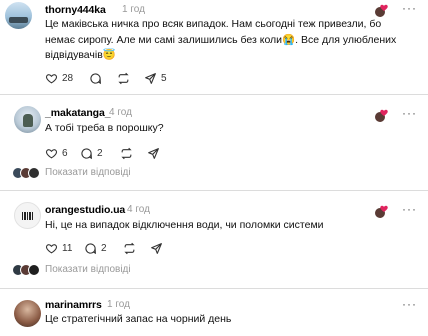 The image size is (428, 336). Describe the element at coordinates (59, 78) in the screenshot. I see `like-button: 28` at that location.